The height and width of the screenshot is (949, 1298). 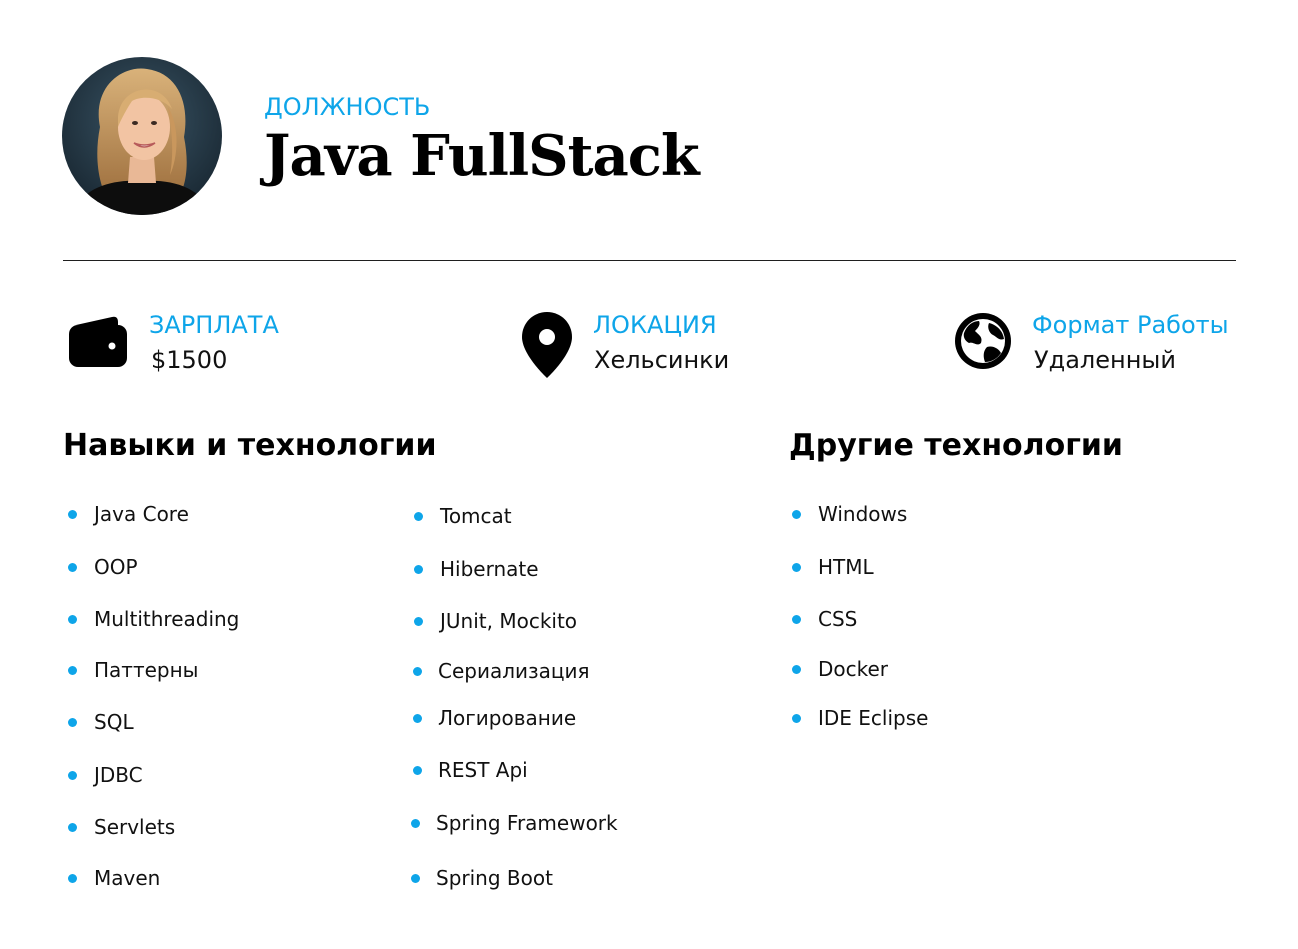 What do you see at coordinates (167, 619) in the screenshot?
I see `skill-list-item-label: Multithreading` at bounding box center [167, 619].